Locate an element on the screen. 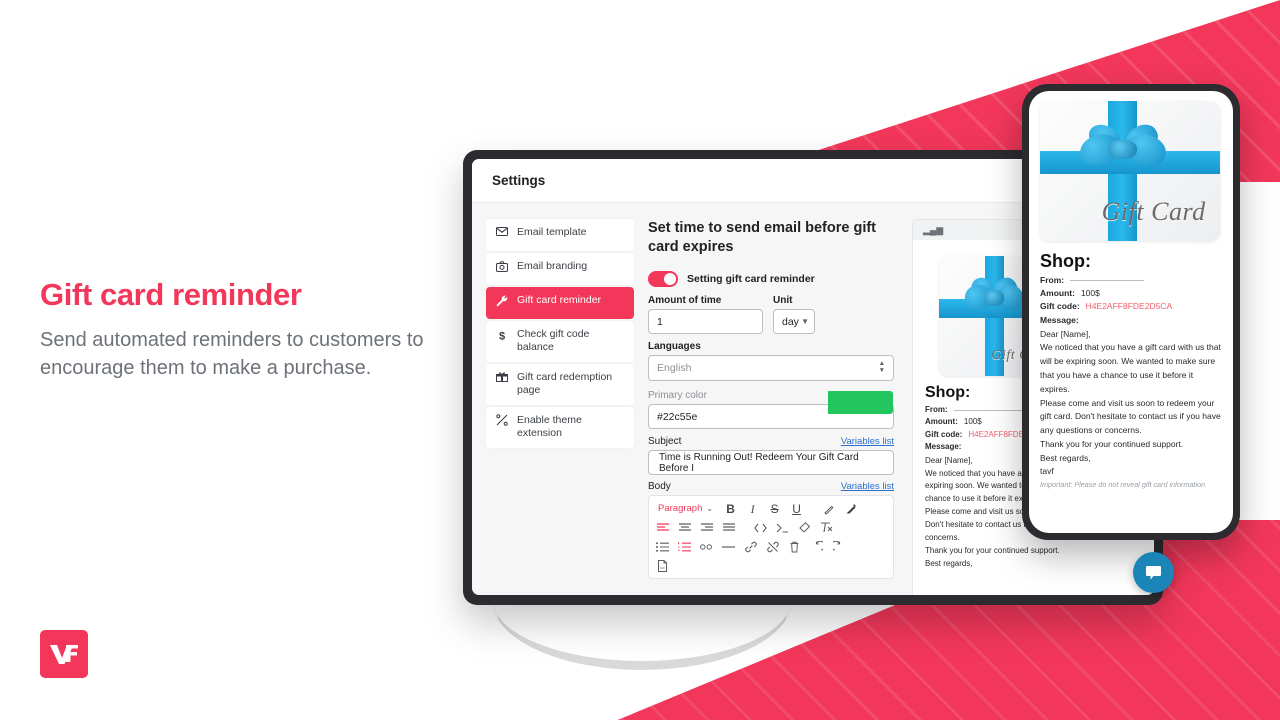 The height and width of the screenshot is (720, 1280). gift-icon is located at coordinates (501, 377).